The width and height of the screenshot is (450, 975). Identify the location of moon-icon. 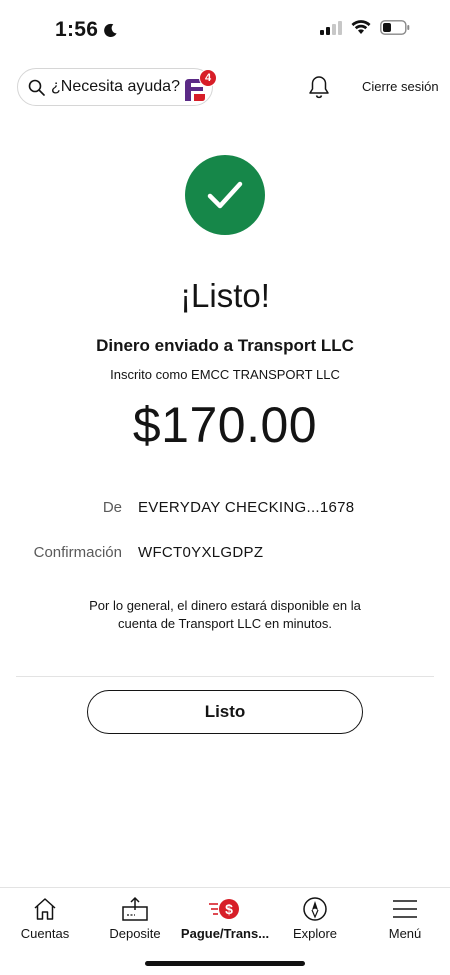
(110, 30).